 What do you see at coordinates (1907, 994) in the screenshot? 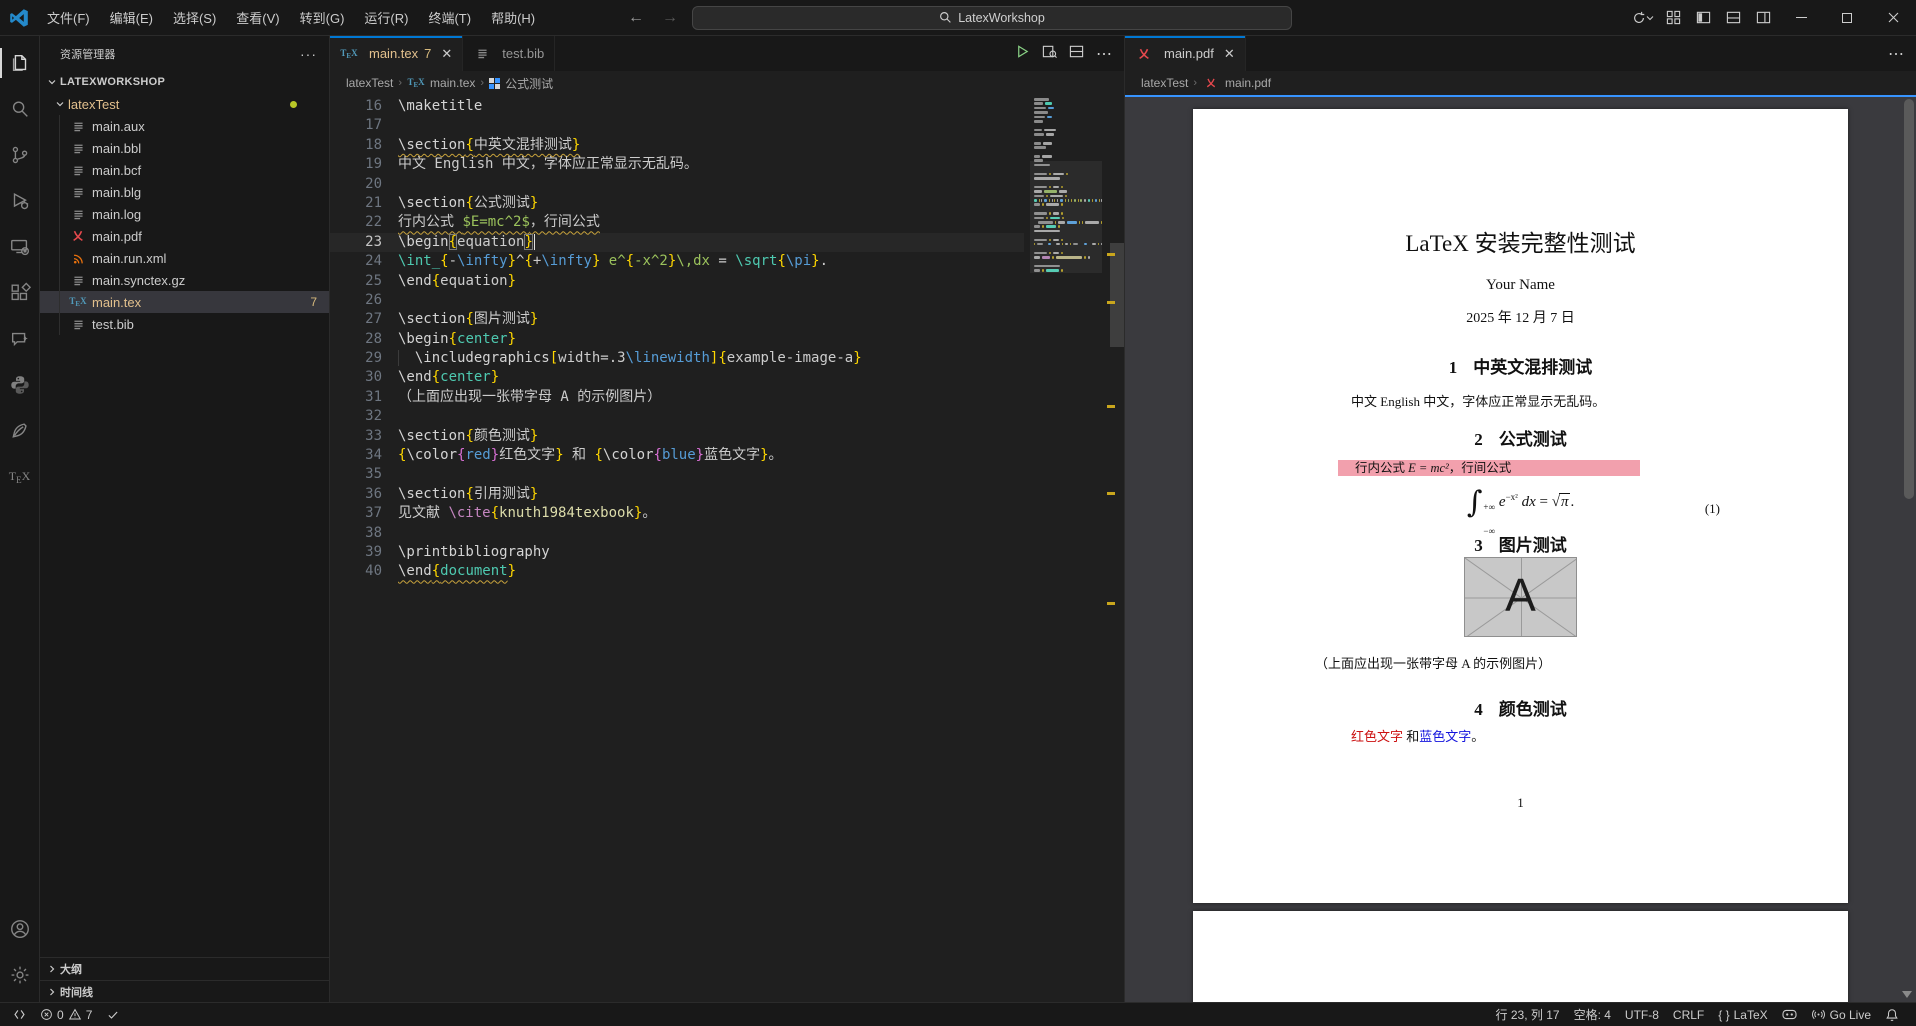
I see `scroll-down-icon` at bounding box center [1907, 994].